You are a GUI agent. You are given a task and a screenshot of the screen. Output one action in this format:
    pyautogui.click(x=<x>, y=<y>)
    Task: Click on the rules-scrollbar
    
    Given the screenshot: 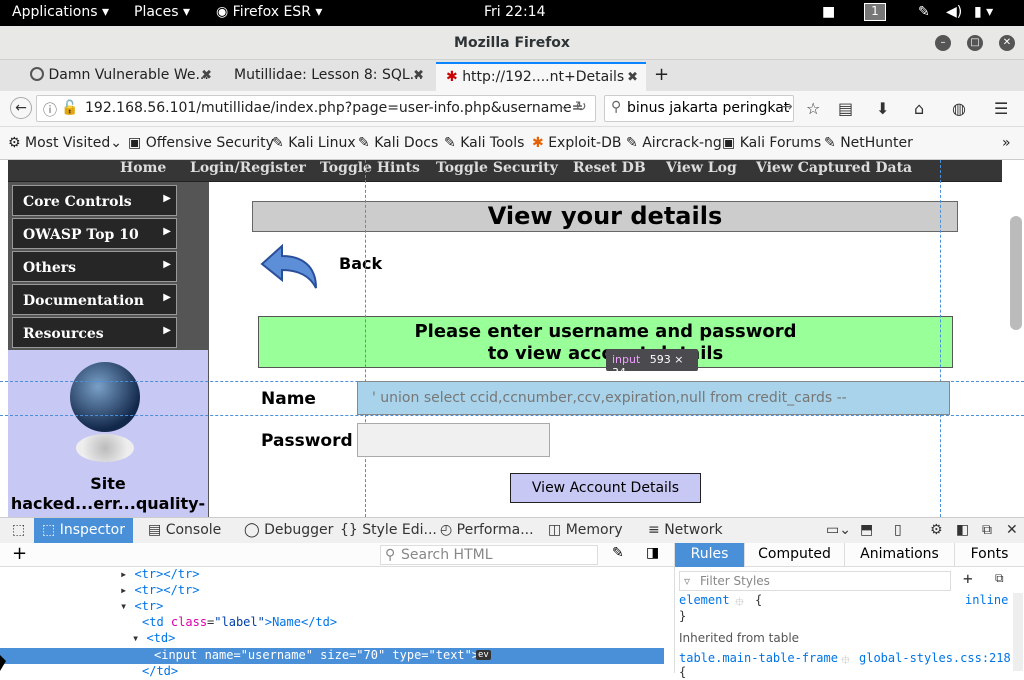 What is the action you would take?
    pyautogui.click(x=1018, y=632)
    